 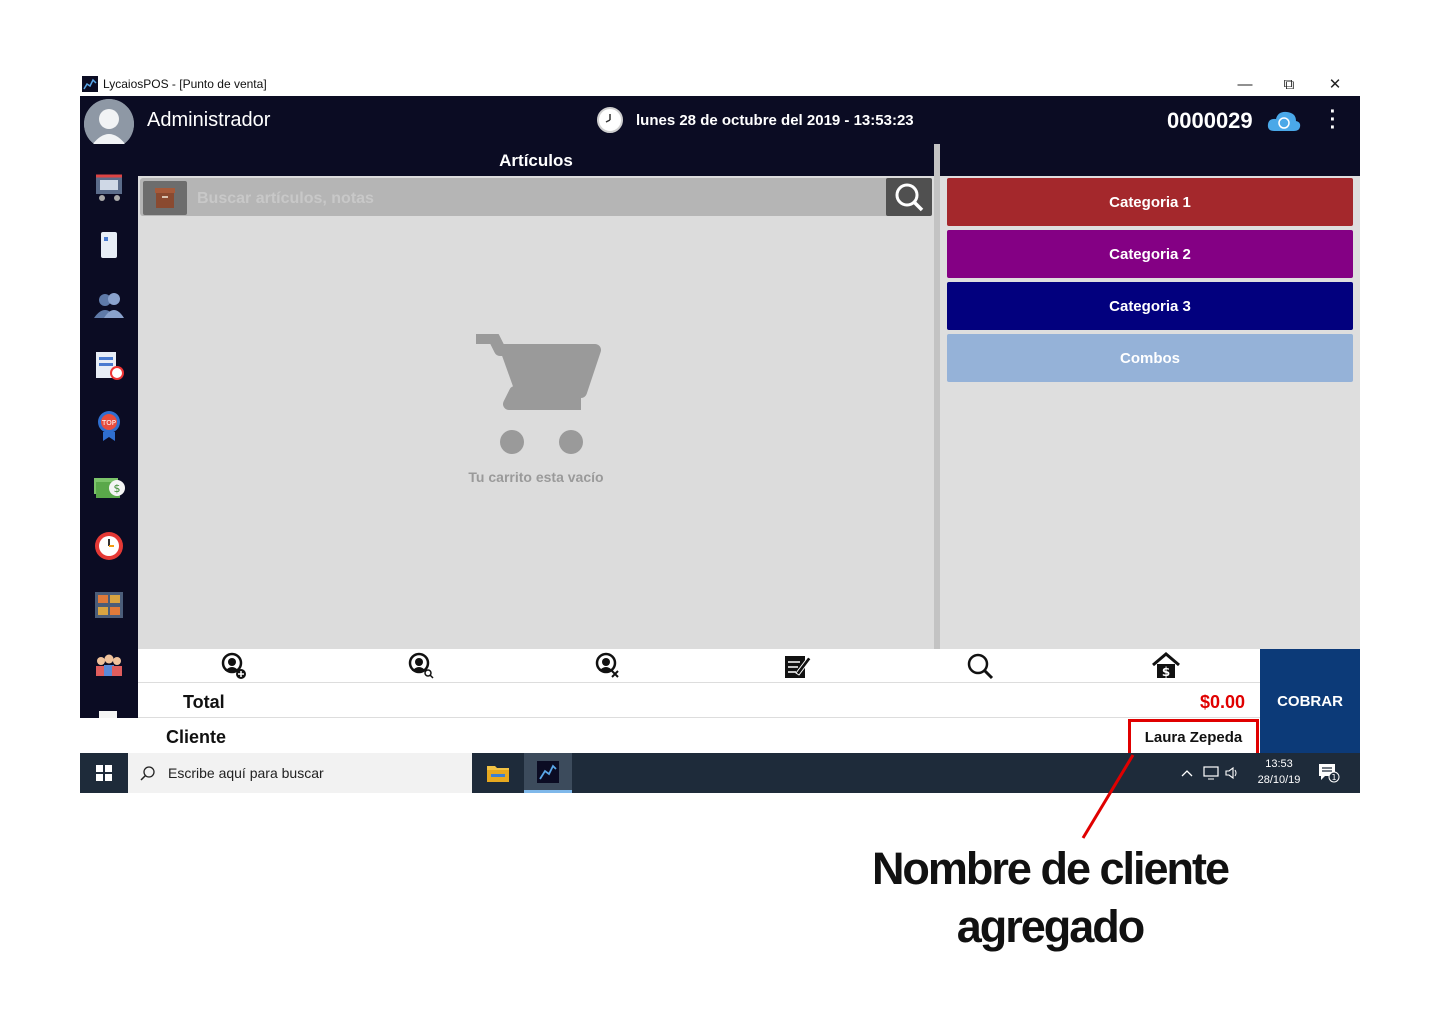 What do you see at coordinates (185, 84) in the screenshot?
I see `window-title: LycaiosPOS - [Punto de venta]` at bounding box center [185, 84].